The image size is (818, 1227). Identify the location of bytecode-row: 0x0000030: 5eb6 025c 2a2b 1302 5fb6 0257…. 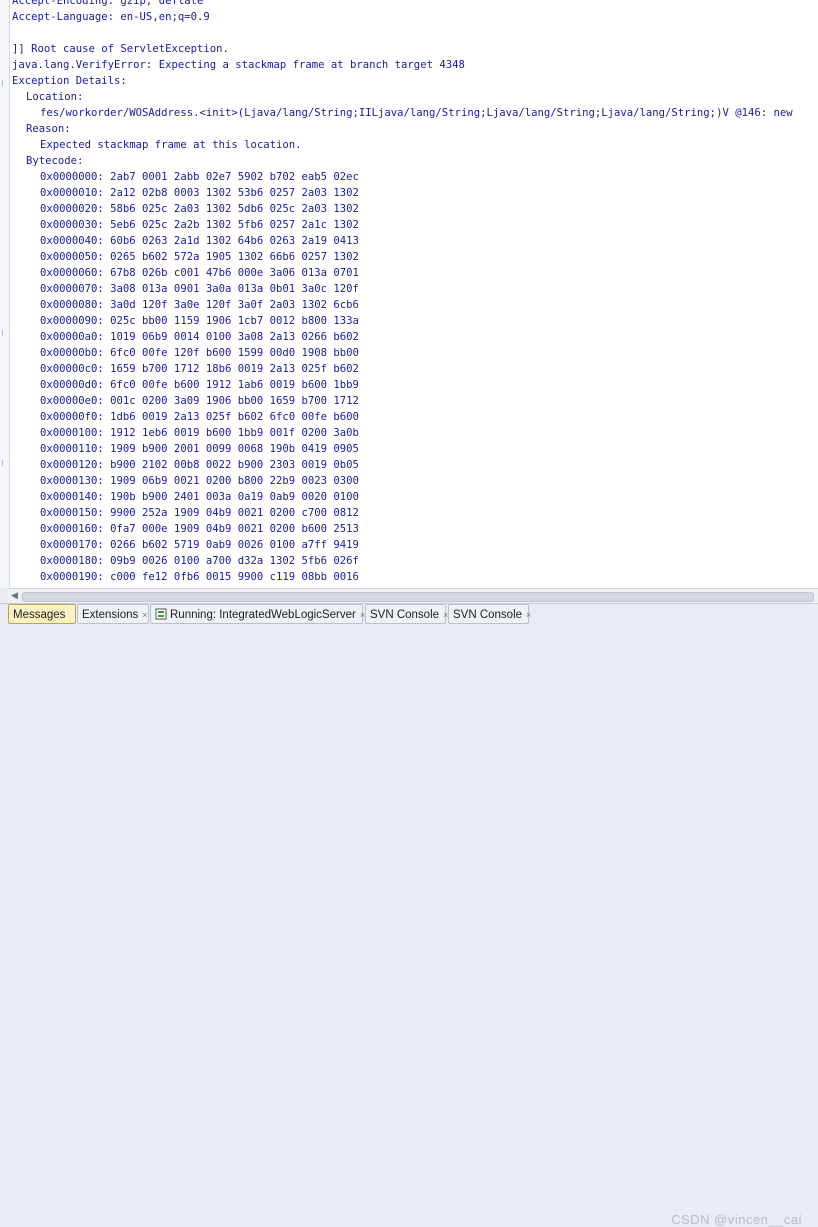
(199, 225).